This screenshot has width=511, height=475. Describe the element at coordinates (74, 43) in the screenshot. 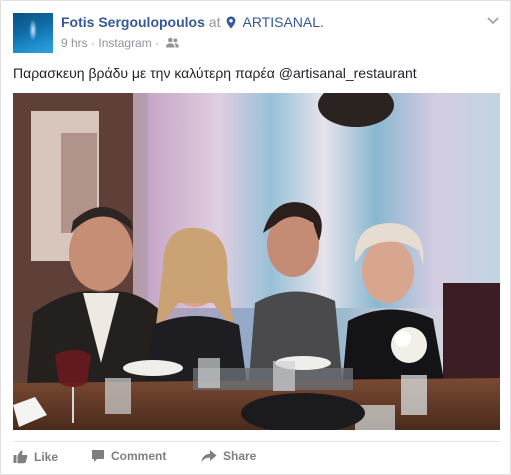

I see `post-time: 9 hrs` at that location.